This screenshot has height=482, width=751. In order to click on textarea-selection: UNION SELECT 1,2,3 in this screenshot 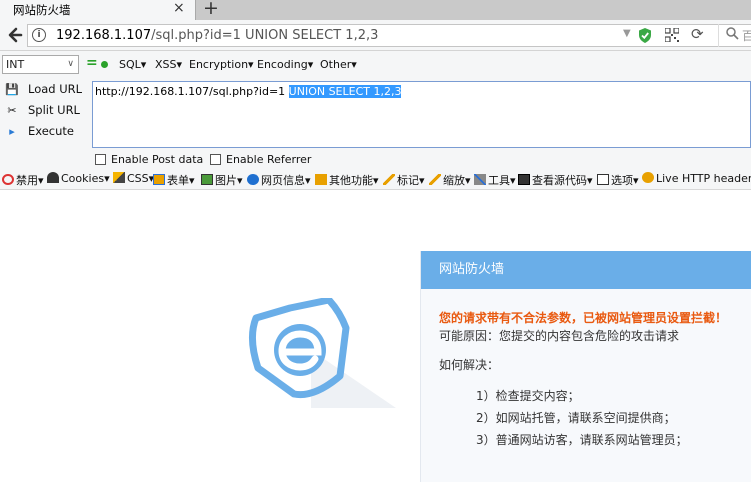, I will do `click(345, 91)`.